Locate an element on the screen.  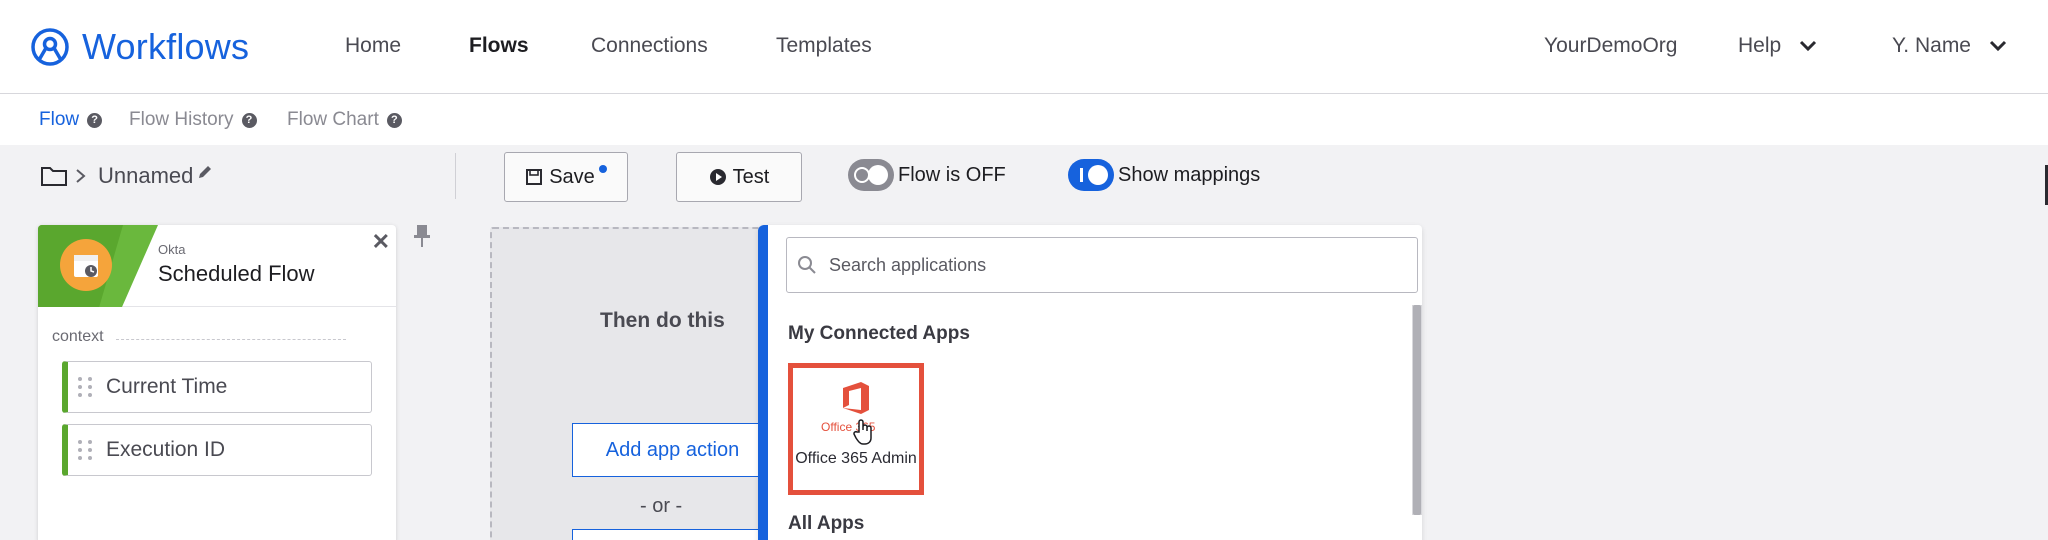
event-card-header: Okta Scheduled Flow ✕ is located at coordinates (217, 266).